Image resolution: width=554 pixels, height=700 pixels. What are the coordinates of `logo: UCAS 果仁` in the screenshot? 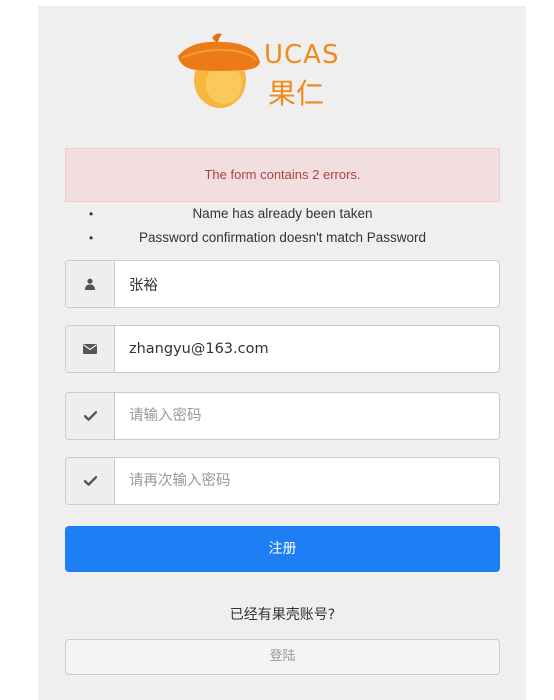 It's located at (282, 72).